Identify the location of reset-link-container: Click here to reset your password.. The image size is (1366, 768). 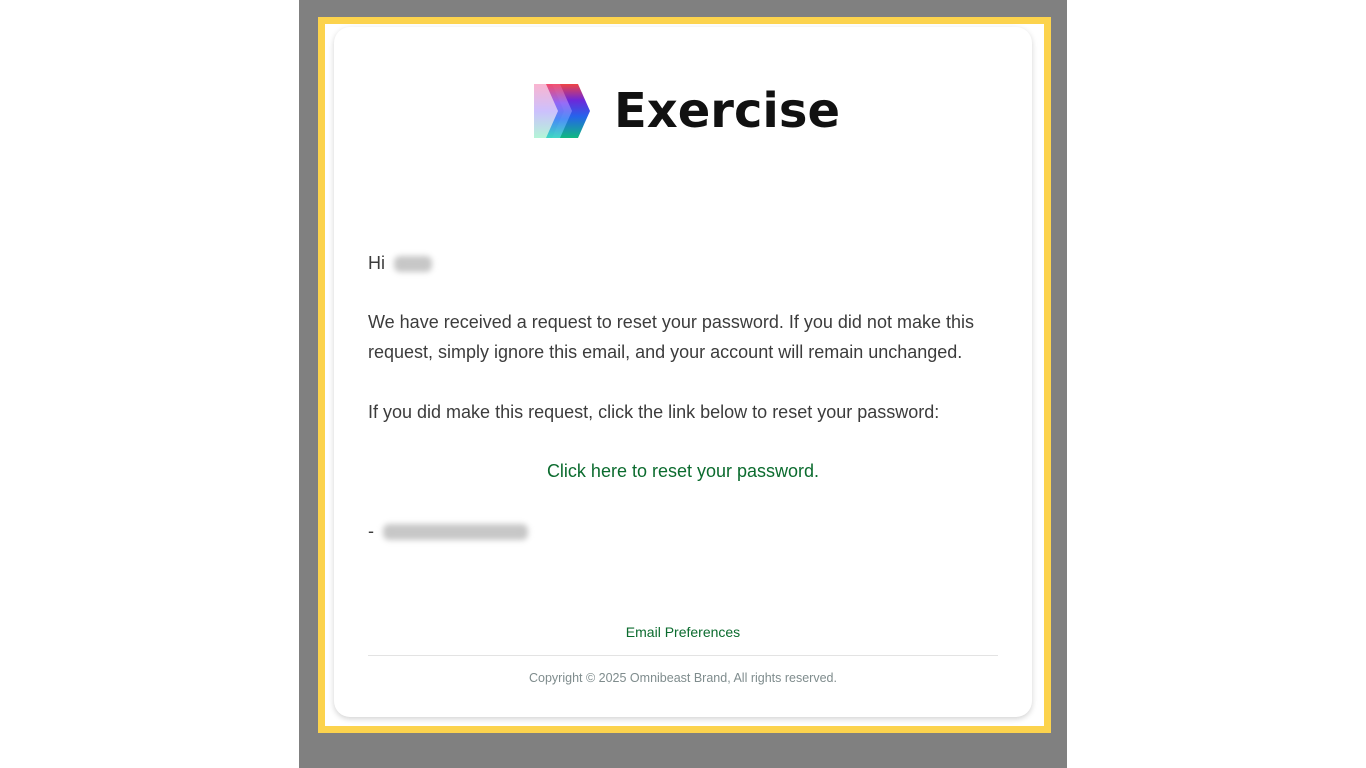
(683, 471).